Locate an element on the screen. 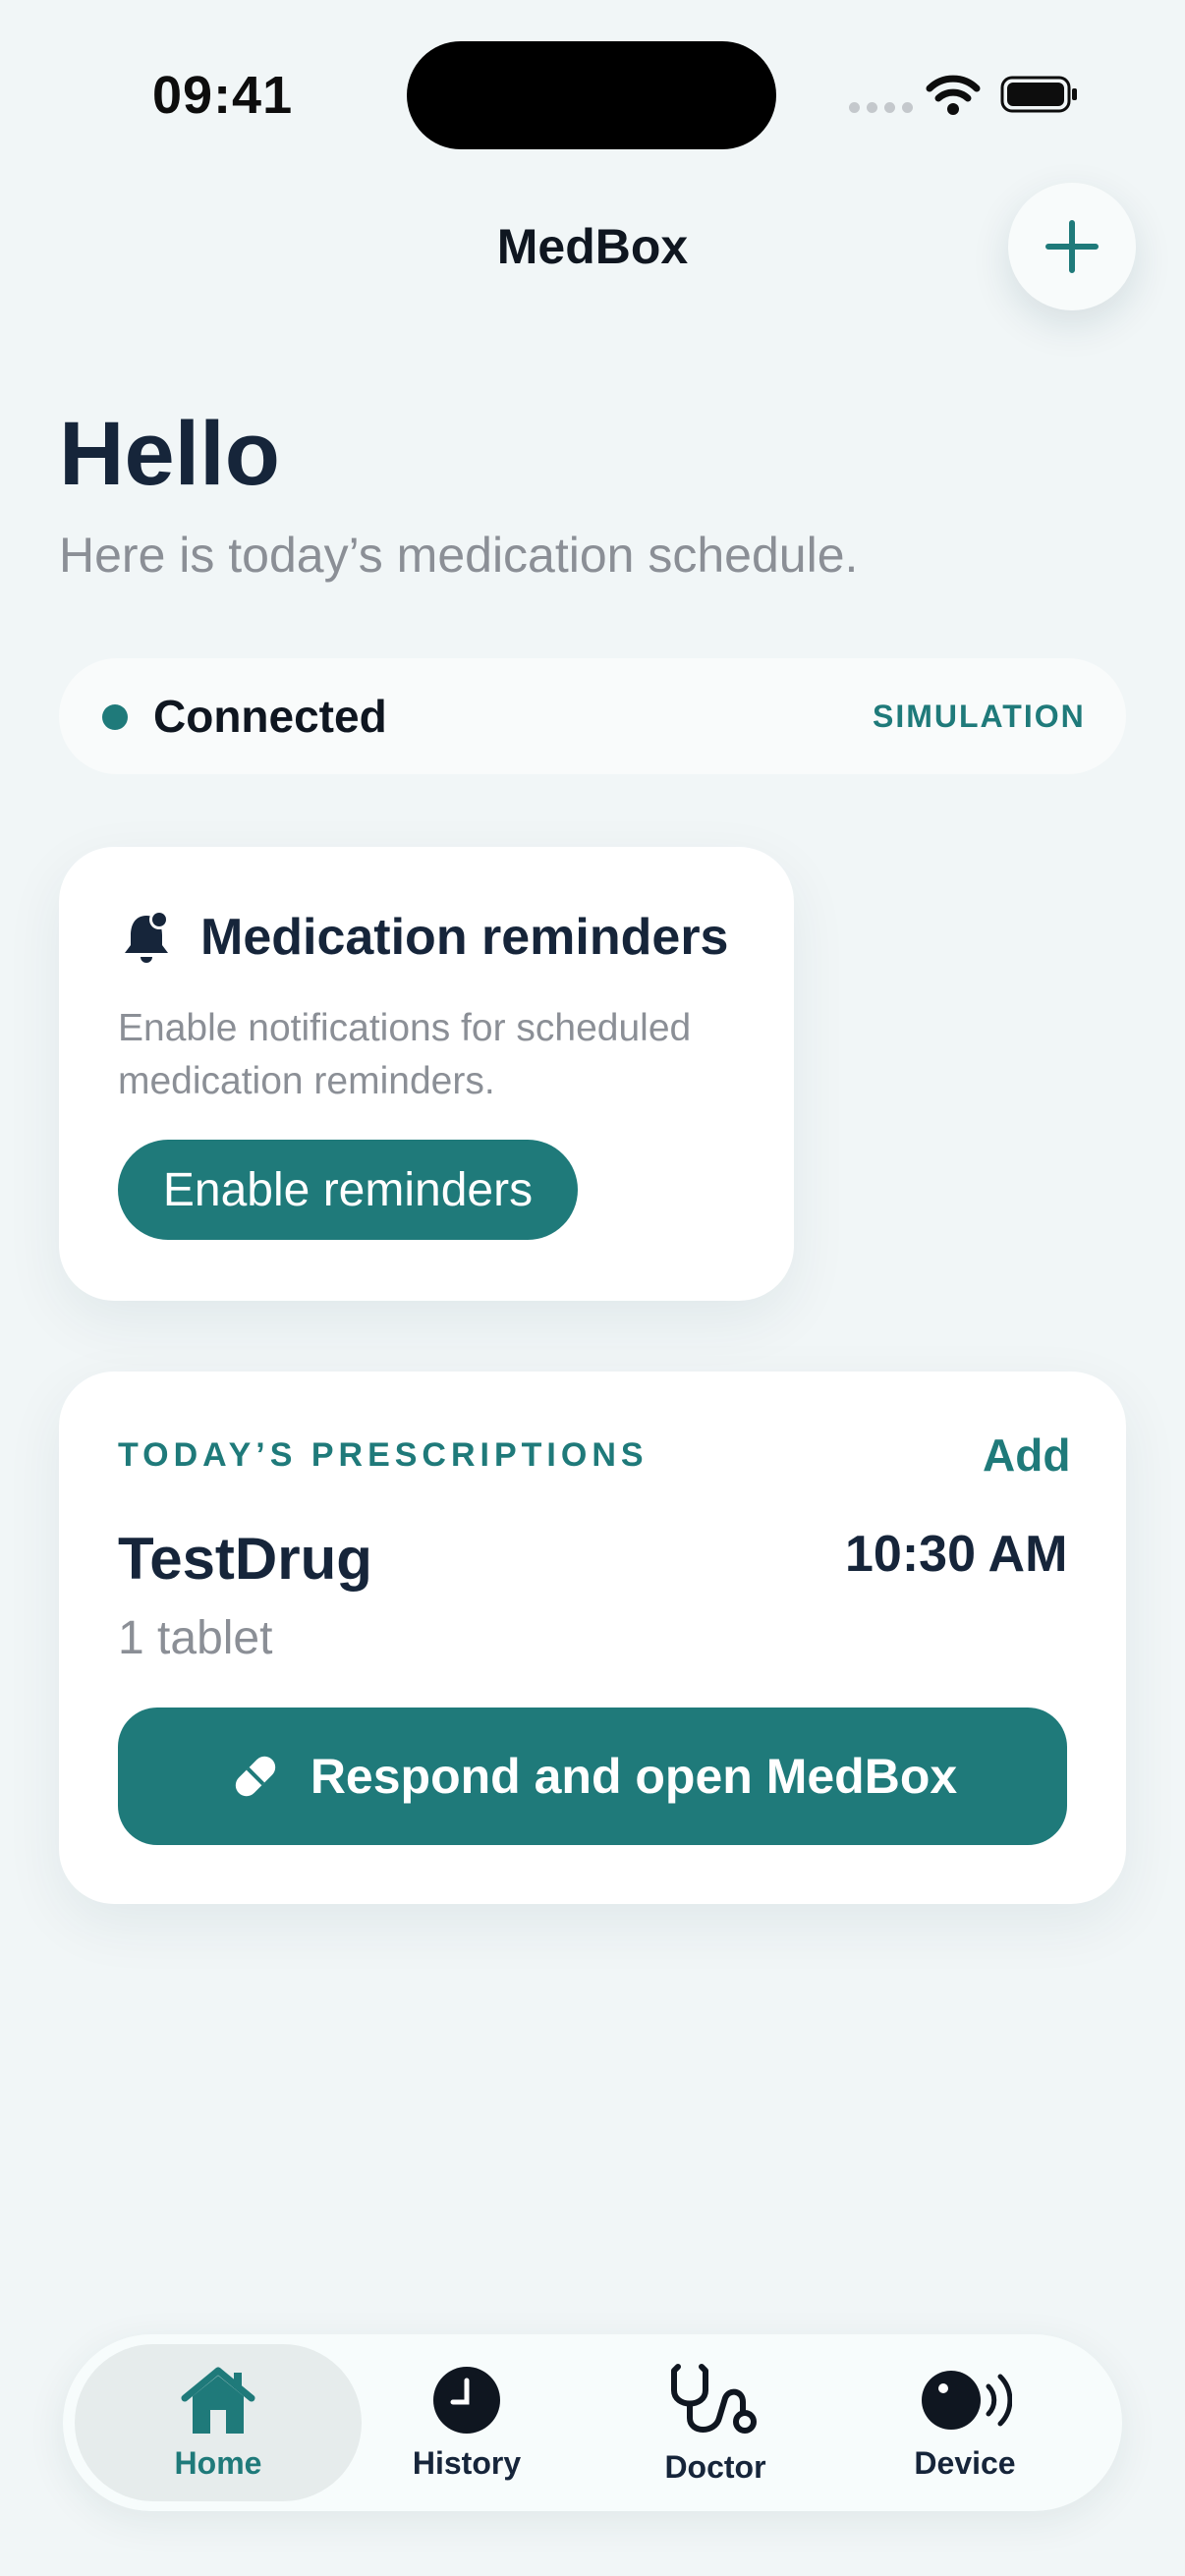 This screenshot has width=1185, height=2576. device-signal-icon is located at coordinates (967, 2400).